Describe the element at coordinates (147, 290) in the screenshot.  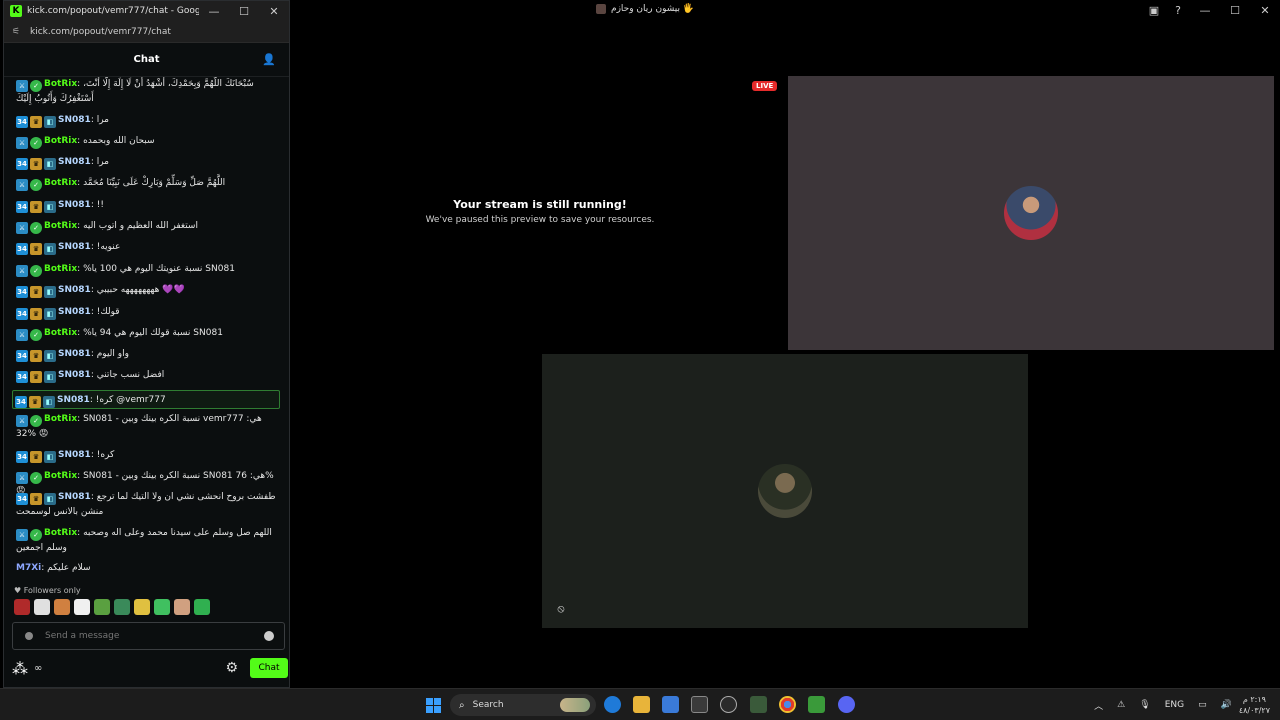
I see `chat-message: 34 ♛ ◧ SN081: ههههههههه حبيبي 💜💜` at that location.